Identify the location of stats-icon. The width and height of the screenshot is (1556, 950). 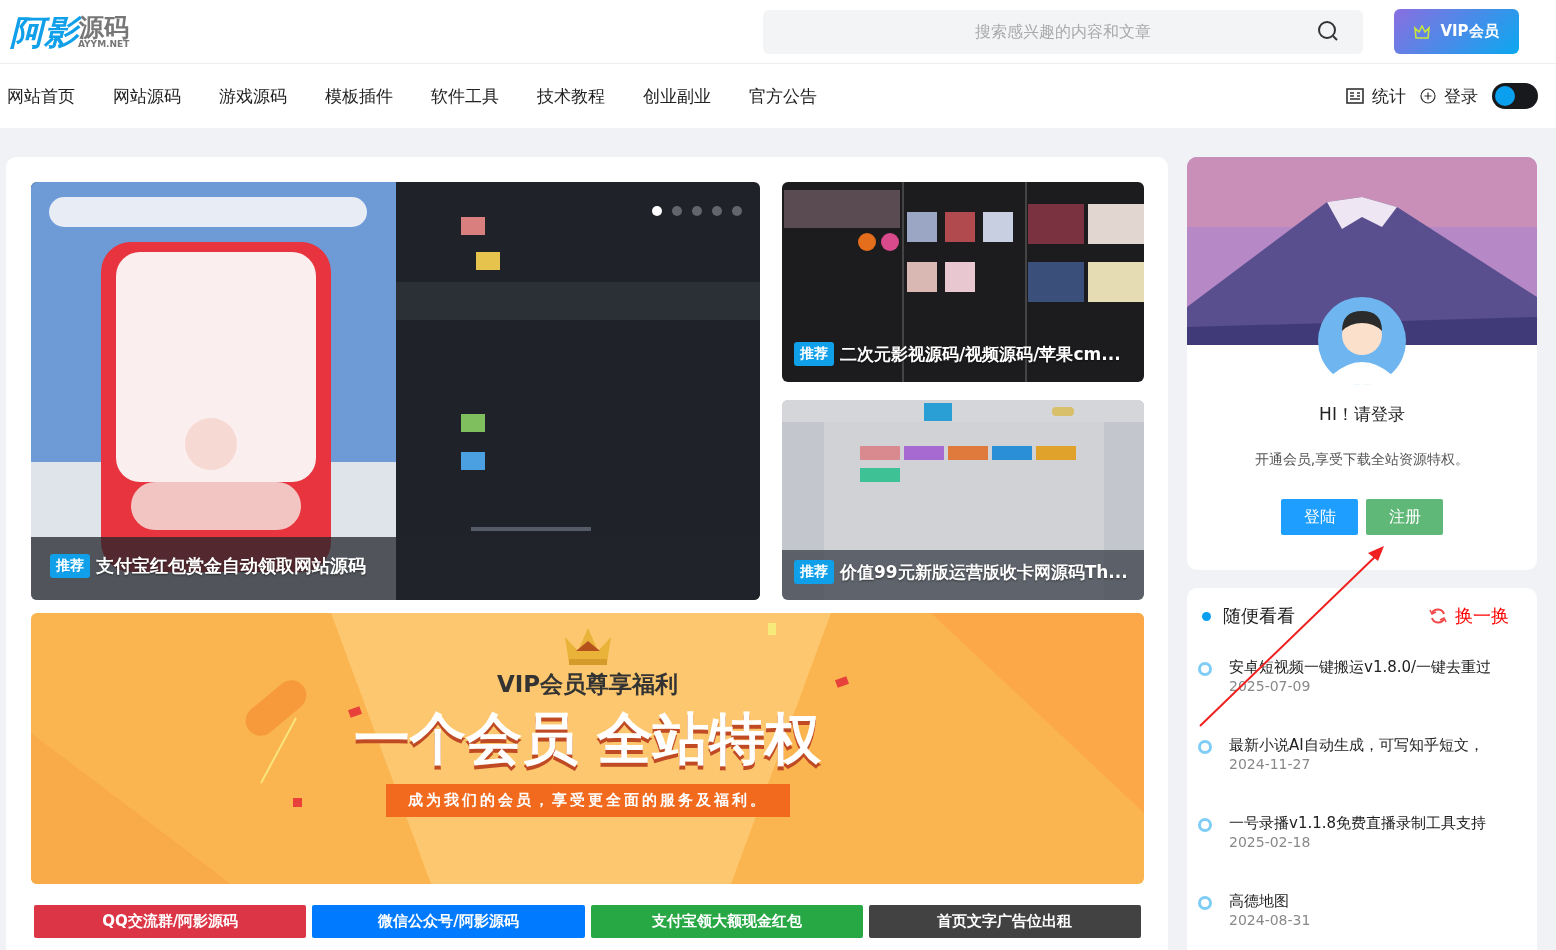
(1355, 96).